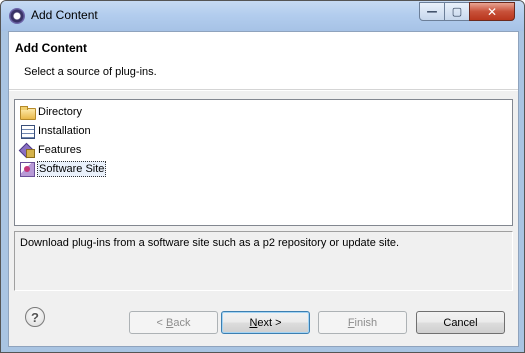  Describe the element at coordinates (161, 322) in the screenshot. I see `back-prefix: <` at that location.